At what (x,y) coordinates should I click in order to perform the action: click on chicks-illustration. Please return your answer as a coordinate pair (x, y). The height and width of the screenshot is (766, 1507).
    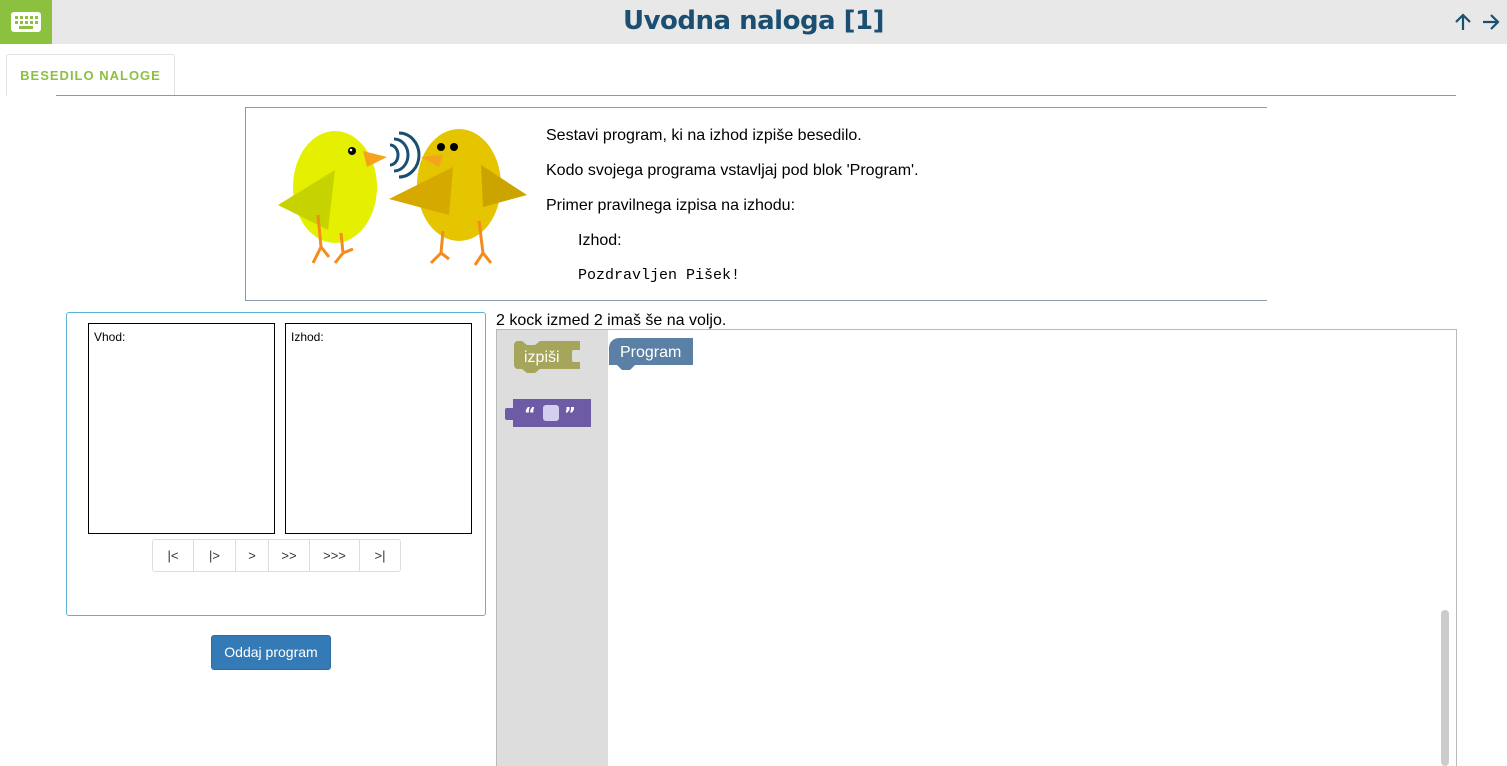
    Looking at the image, I should click on (402, 197).